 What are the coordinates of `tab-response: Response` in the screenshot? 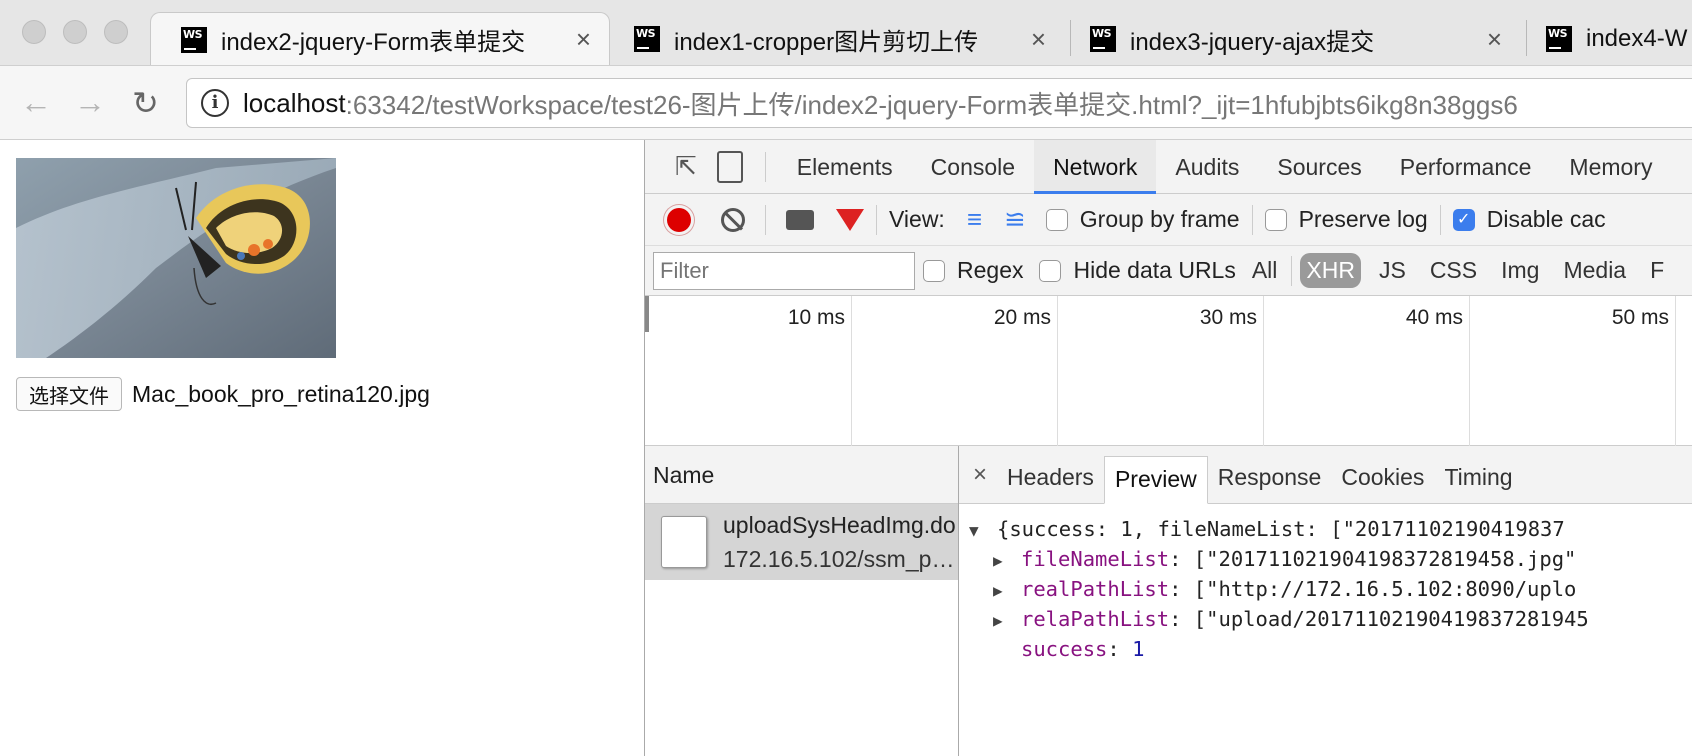 It's located at (1270, 479).